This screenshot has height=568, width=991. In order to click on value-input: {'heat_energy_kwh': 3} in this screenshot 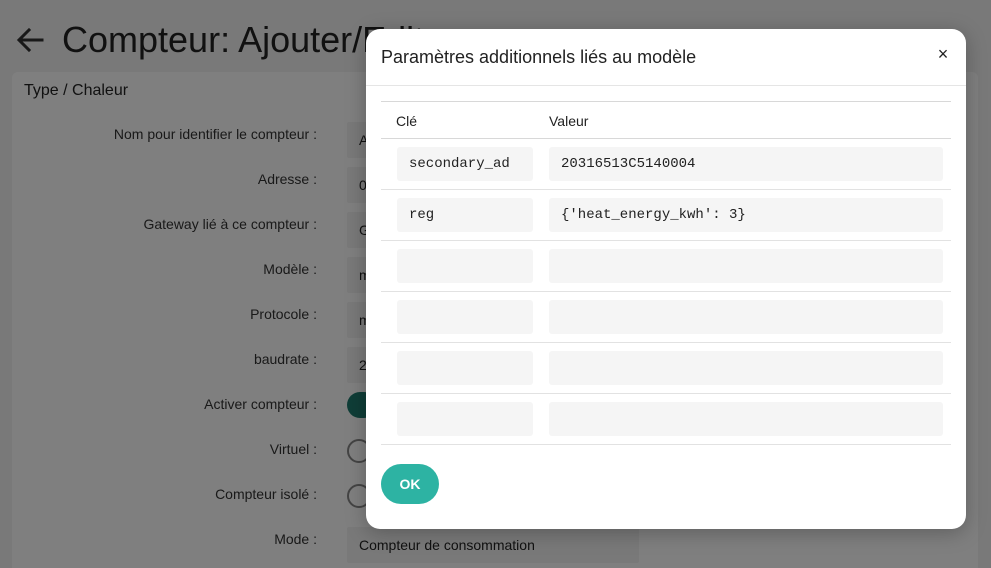, I will do `click(746, 215)`.